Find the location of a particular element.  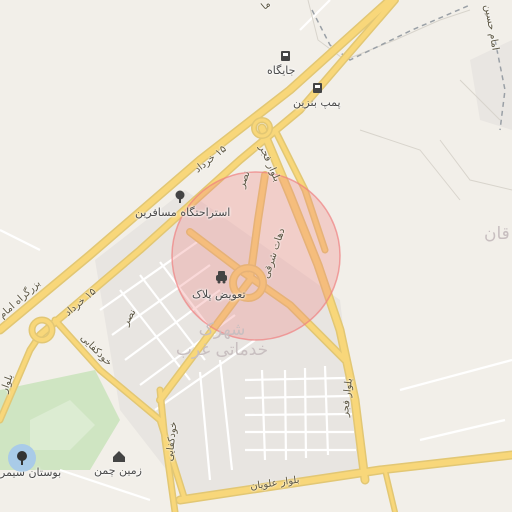

urban-block-ne is located at coordinates (491, 85).